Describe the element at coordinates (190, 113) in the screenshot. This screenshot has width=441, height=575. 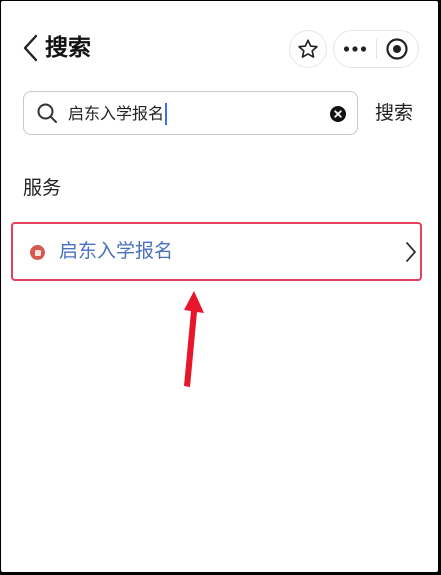
I see `search-input: 启东入学报名` at that location.